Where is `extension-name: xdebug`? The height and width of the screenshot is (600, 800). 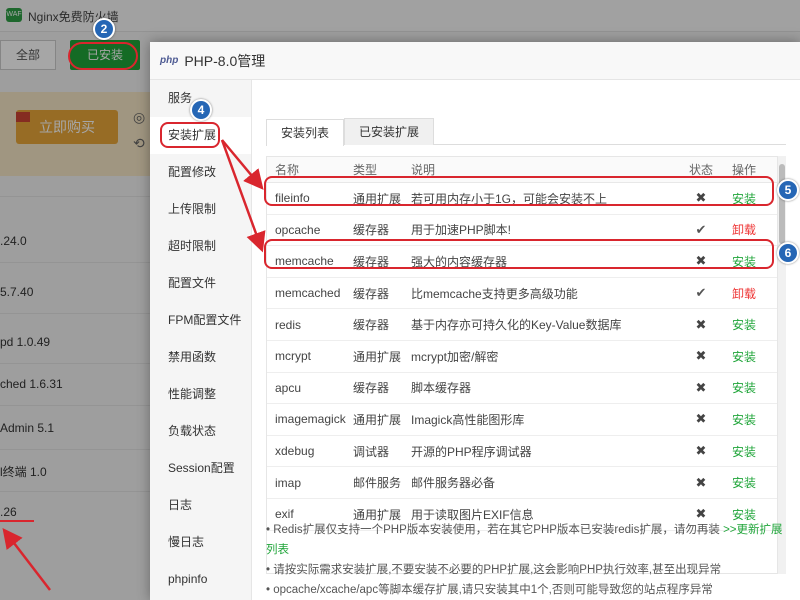
extension-name: xdebug is located at coordinates (295, 451).